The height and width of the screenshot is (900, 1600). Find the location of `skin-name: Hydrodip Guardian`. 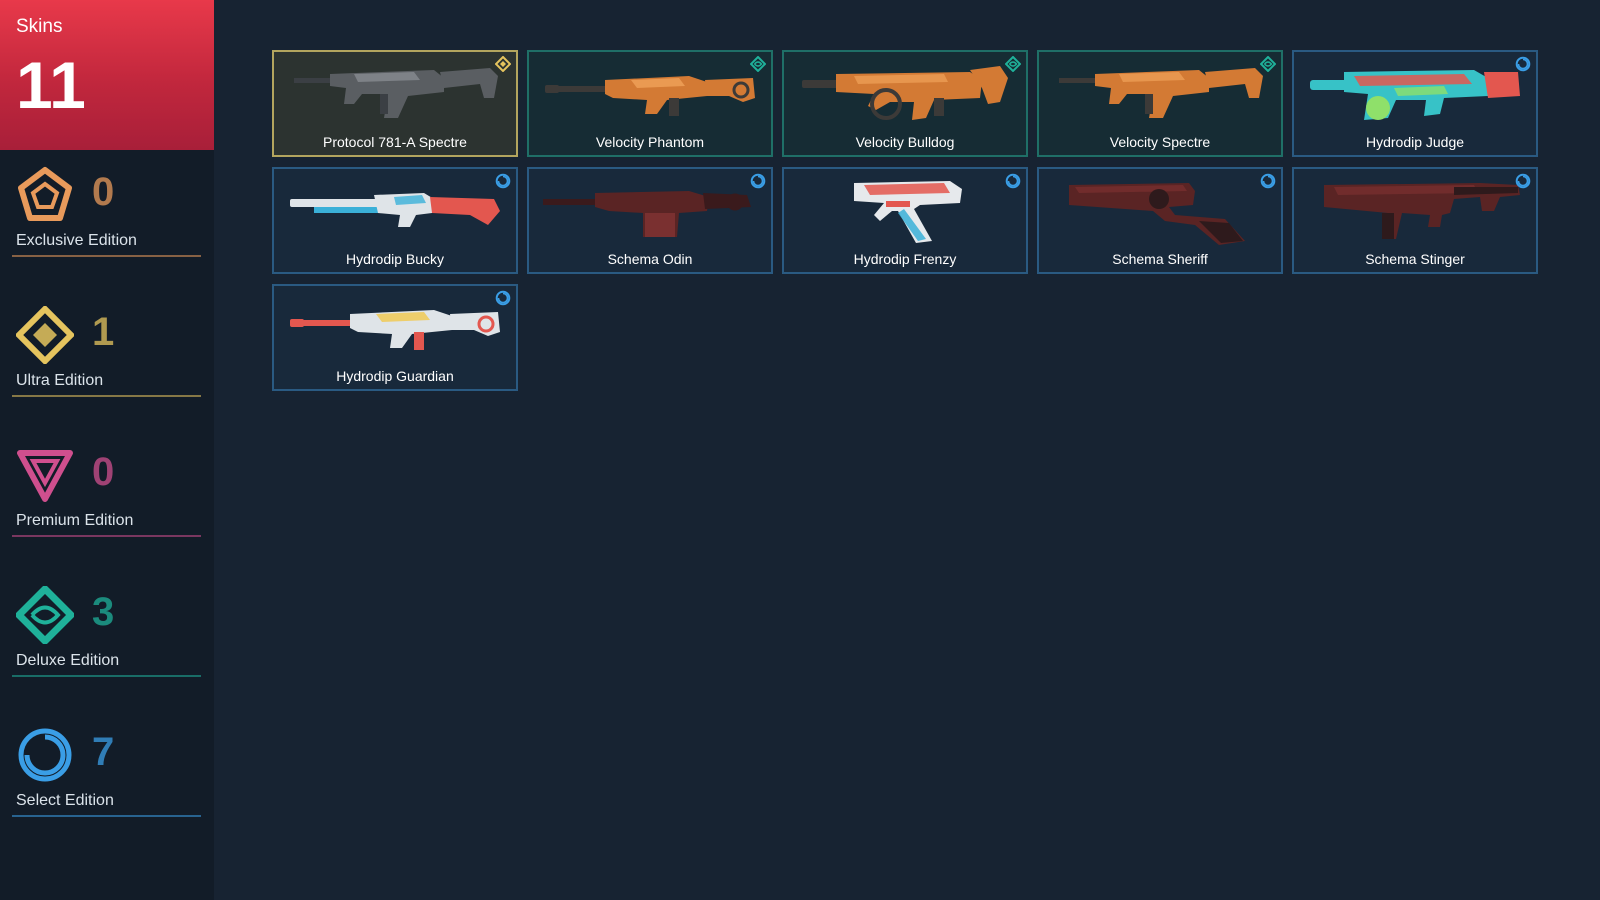

skin-name: Hydrodip Guardian is located at coordinates (395, 376).